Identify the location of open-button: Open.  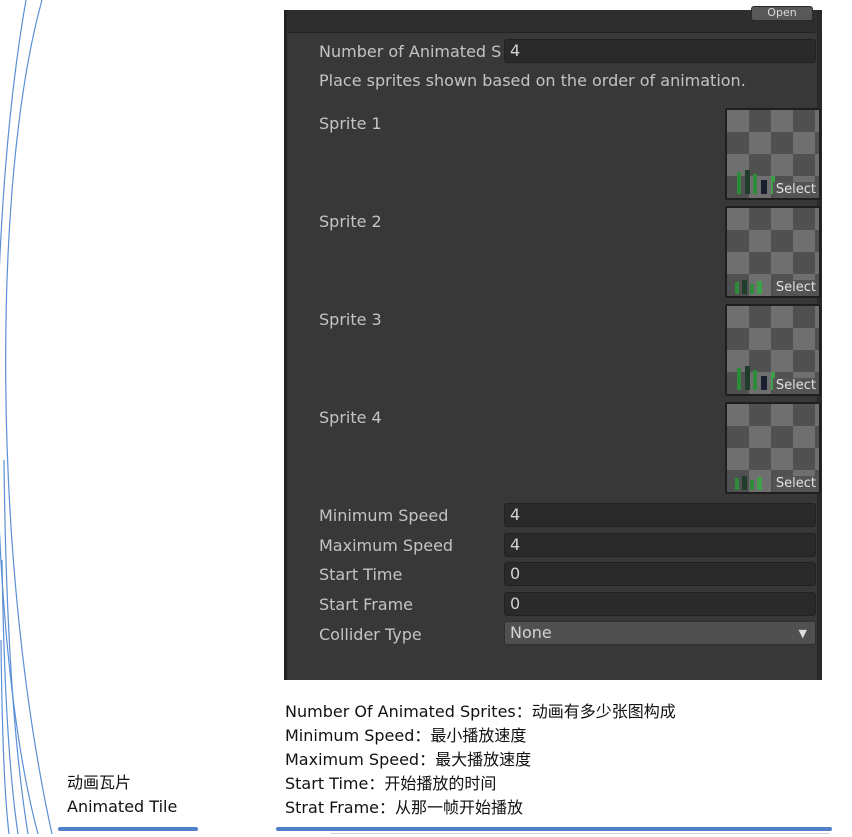
(782, 13).